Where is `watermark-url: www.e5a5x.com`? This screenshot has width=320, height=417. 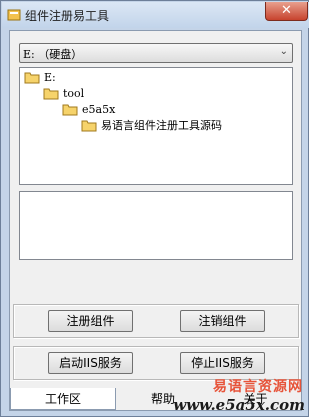
watermark-url: www.e5a5x.com is located at coordinates (239, 405).